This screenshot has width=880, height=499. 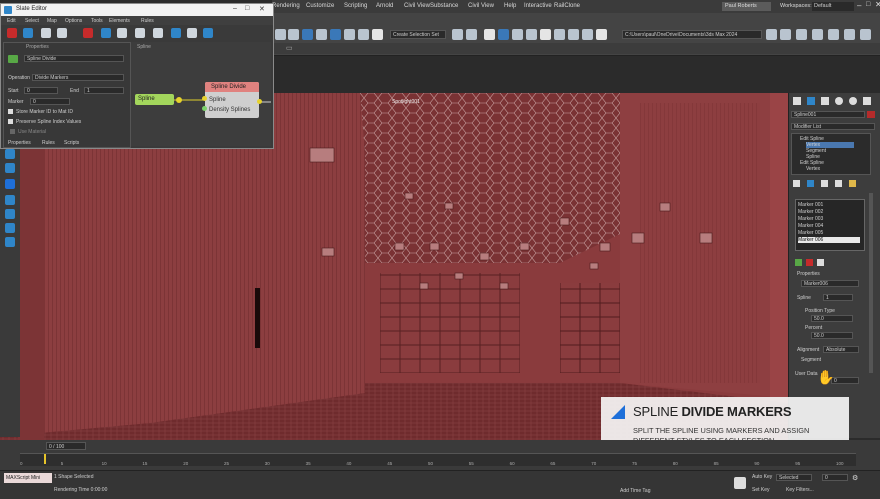 What do you see at coordinates (19, 143) in the screenshot?
I see `tab-properties: Properties` at bounding box center [19, 143].